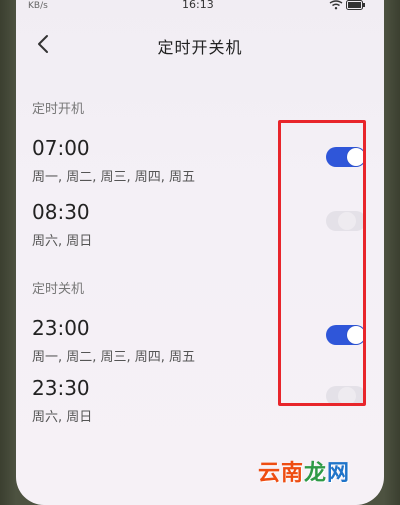 This screenshot has height=505, width=400. What do you see at coordinates (61, 212) in the screenshot?
I see `schedule-time: 08:30` at bounding box center [61, 212].